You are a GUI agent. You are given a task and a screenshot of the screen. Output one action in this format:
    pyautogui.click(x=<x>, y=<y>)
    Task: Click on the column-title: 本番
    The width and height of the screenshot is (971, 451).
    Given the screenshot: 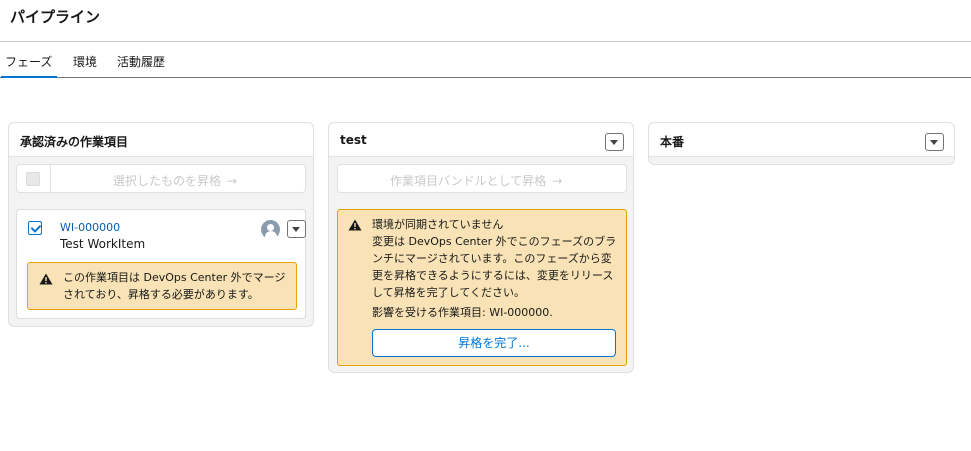 What is the action you would take?
    pyautogui.click(x=672, y=142)
    